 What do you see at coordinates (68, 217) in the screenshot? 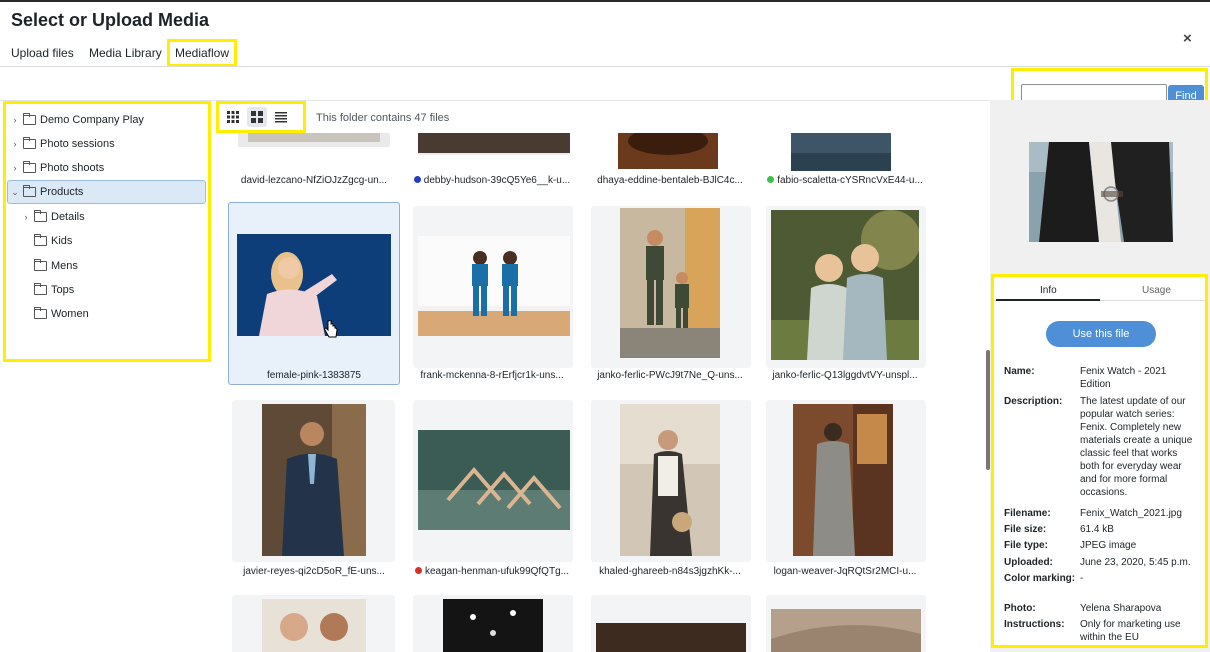
I see `folder-label: Details` at bounding box center [68, 217].